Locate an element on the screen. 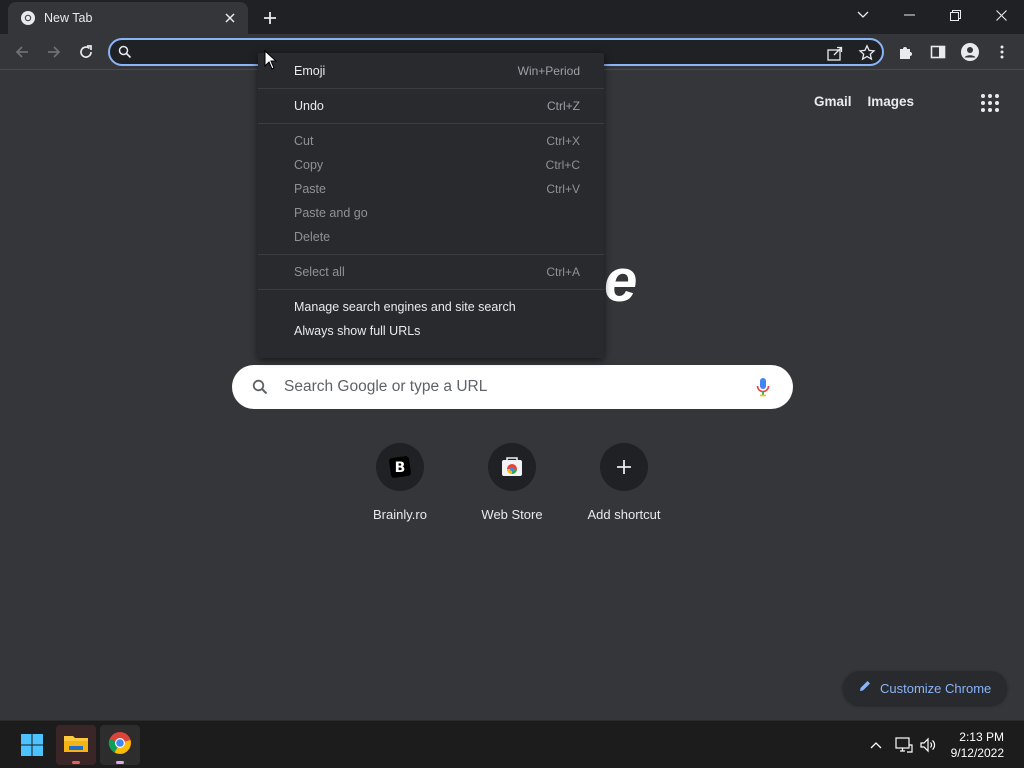  back-button is located at coordinates (22, 52).